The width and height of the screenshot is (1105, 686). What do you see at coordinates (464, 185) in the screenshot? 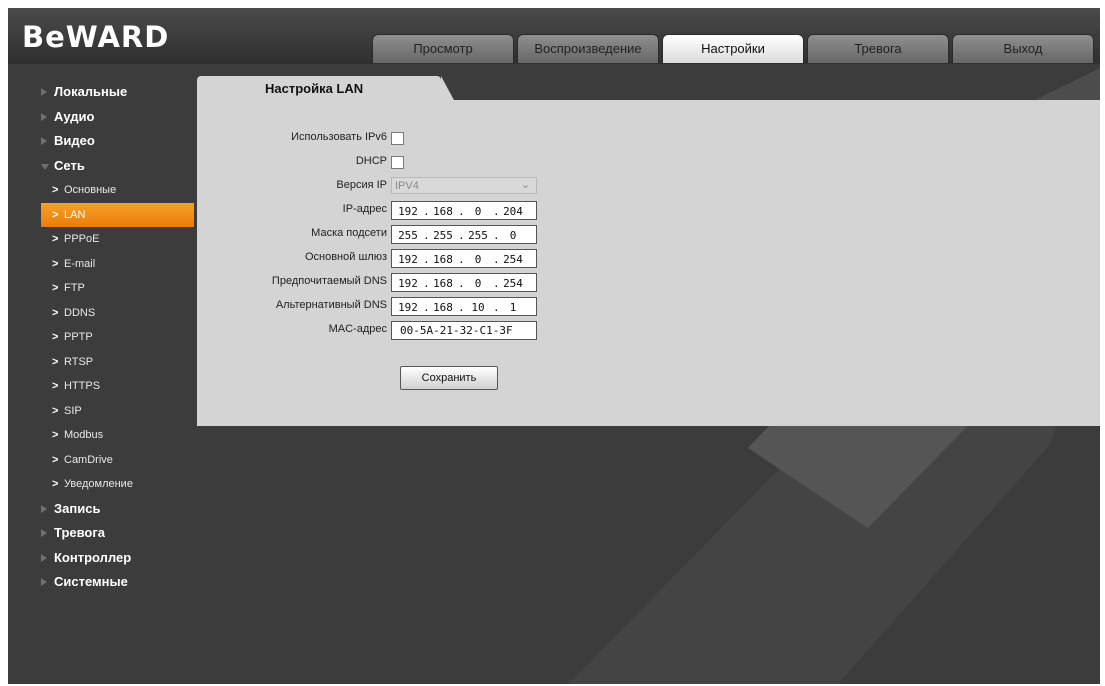
I see `ip-version-select: IPV4 ⌄` at bounding box center [464, 185].